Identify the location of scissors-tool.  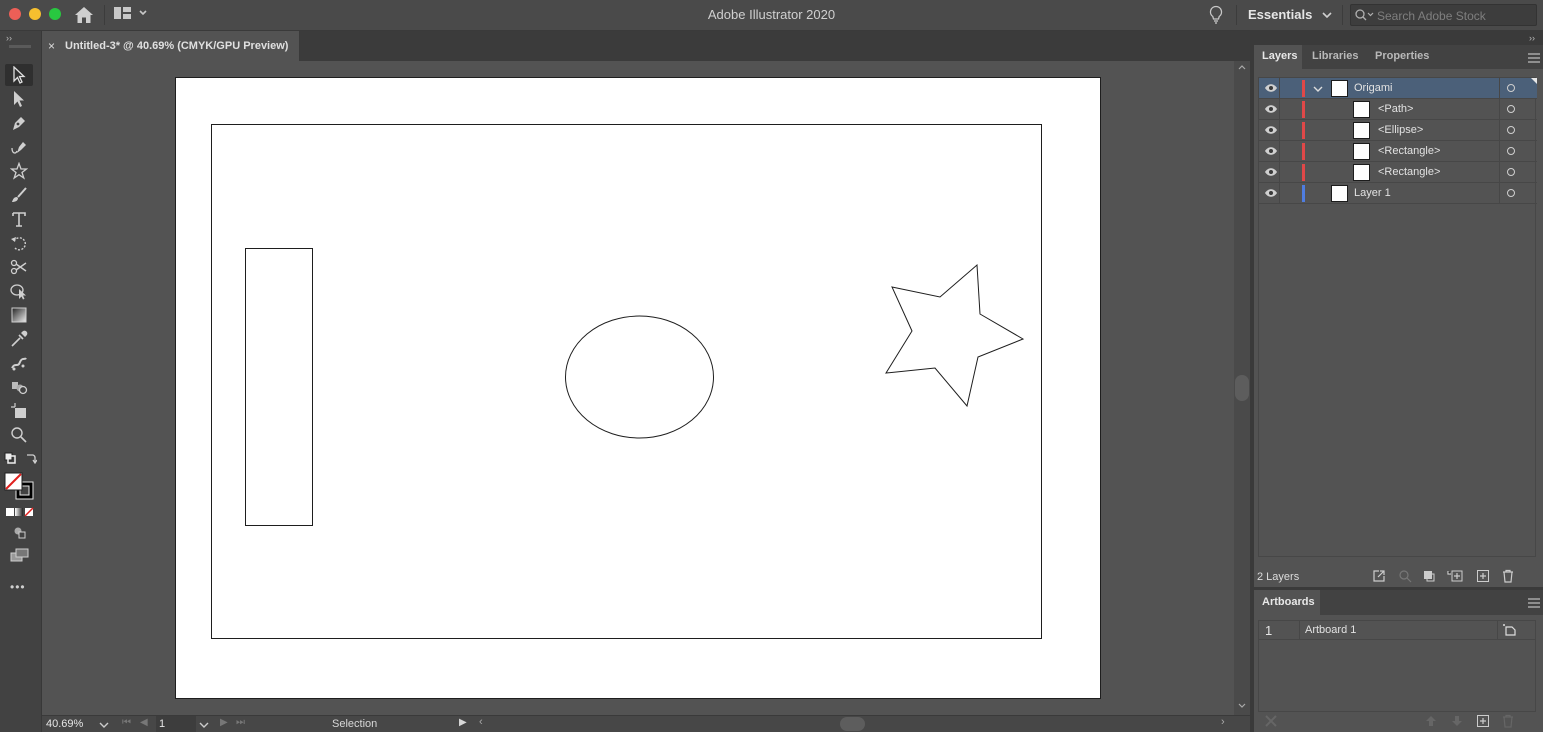
(19, 267).